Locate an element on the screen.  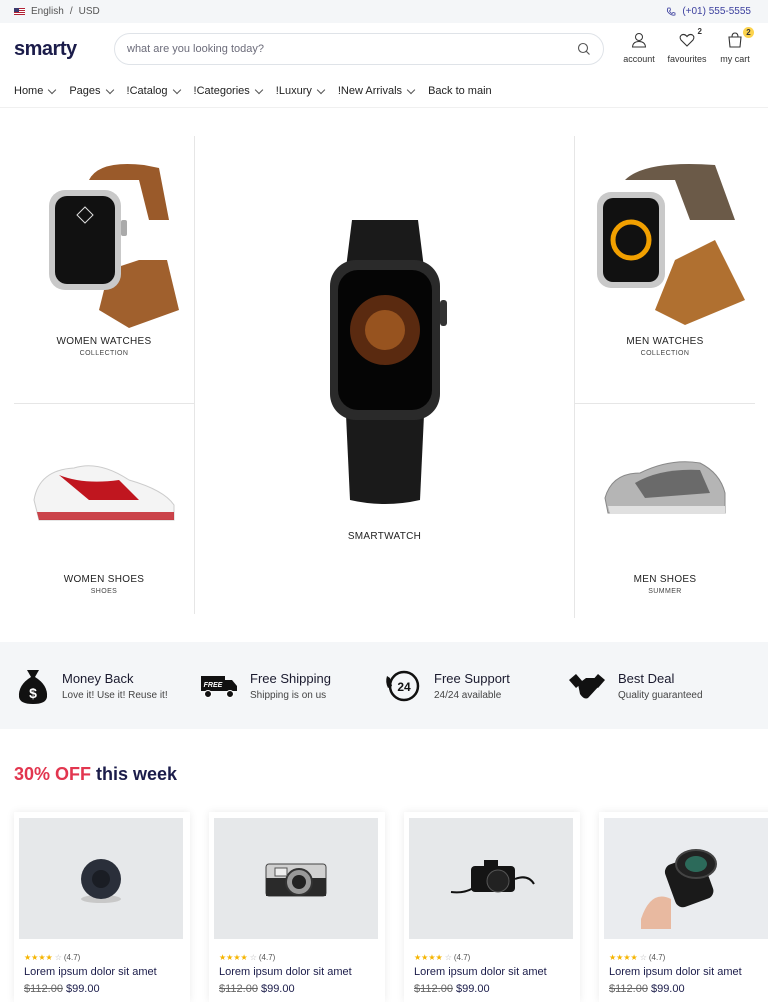
feature-title: Free Shipping is located at coordinates (290, 678).